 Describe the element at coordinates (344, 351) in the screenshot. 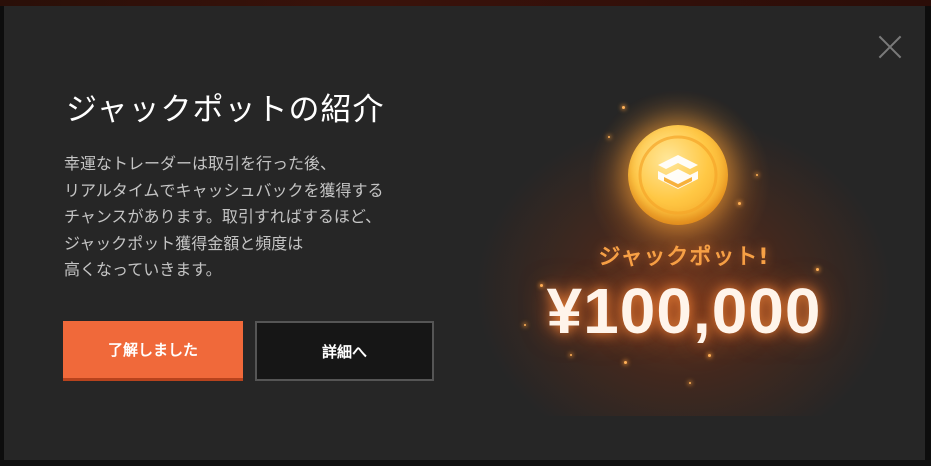

I see `details-button: 詳細へ` at that location.